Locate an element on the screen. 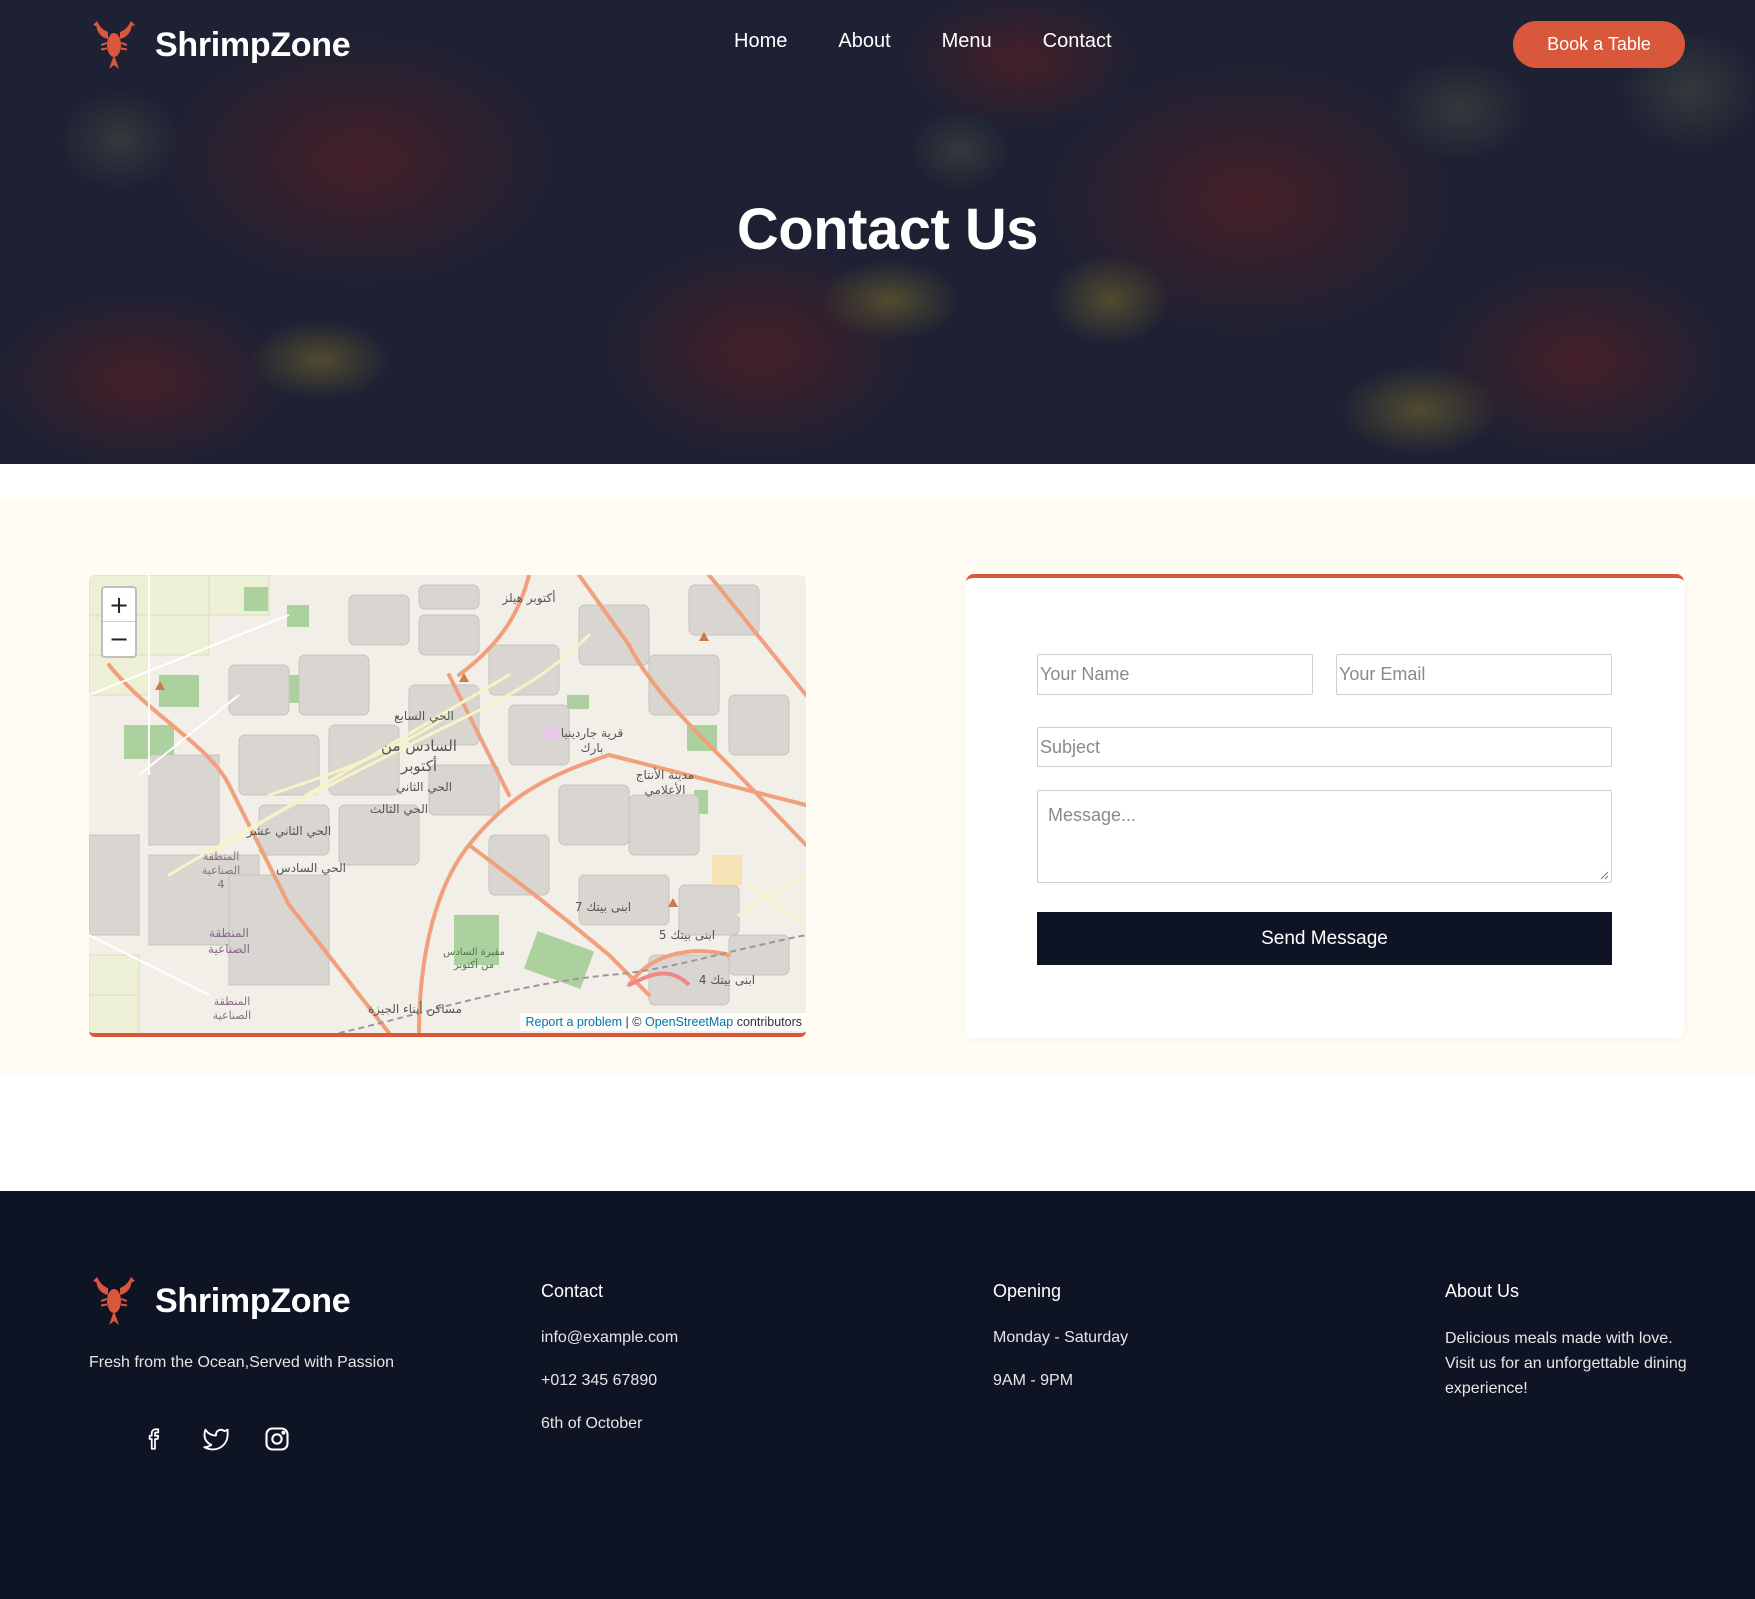 The height and width of the screenshot is (1599, 1755). footer-about-column: About Us is located at coordinates (1482, 1291).